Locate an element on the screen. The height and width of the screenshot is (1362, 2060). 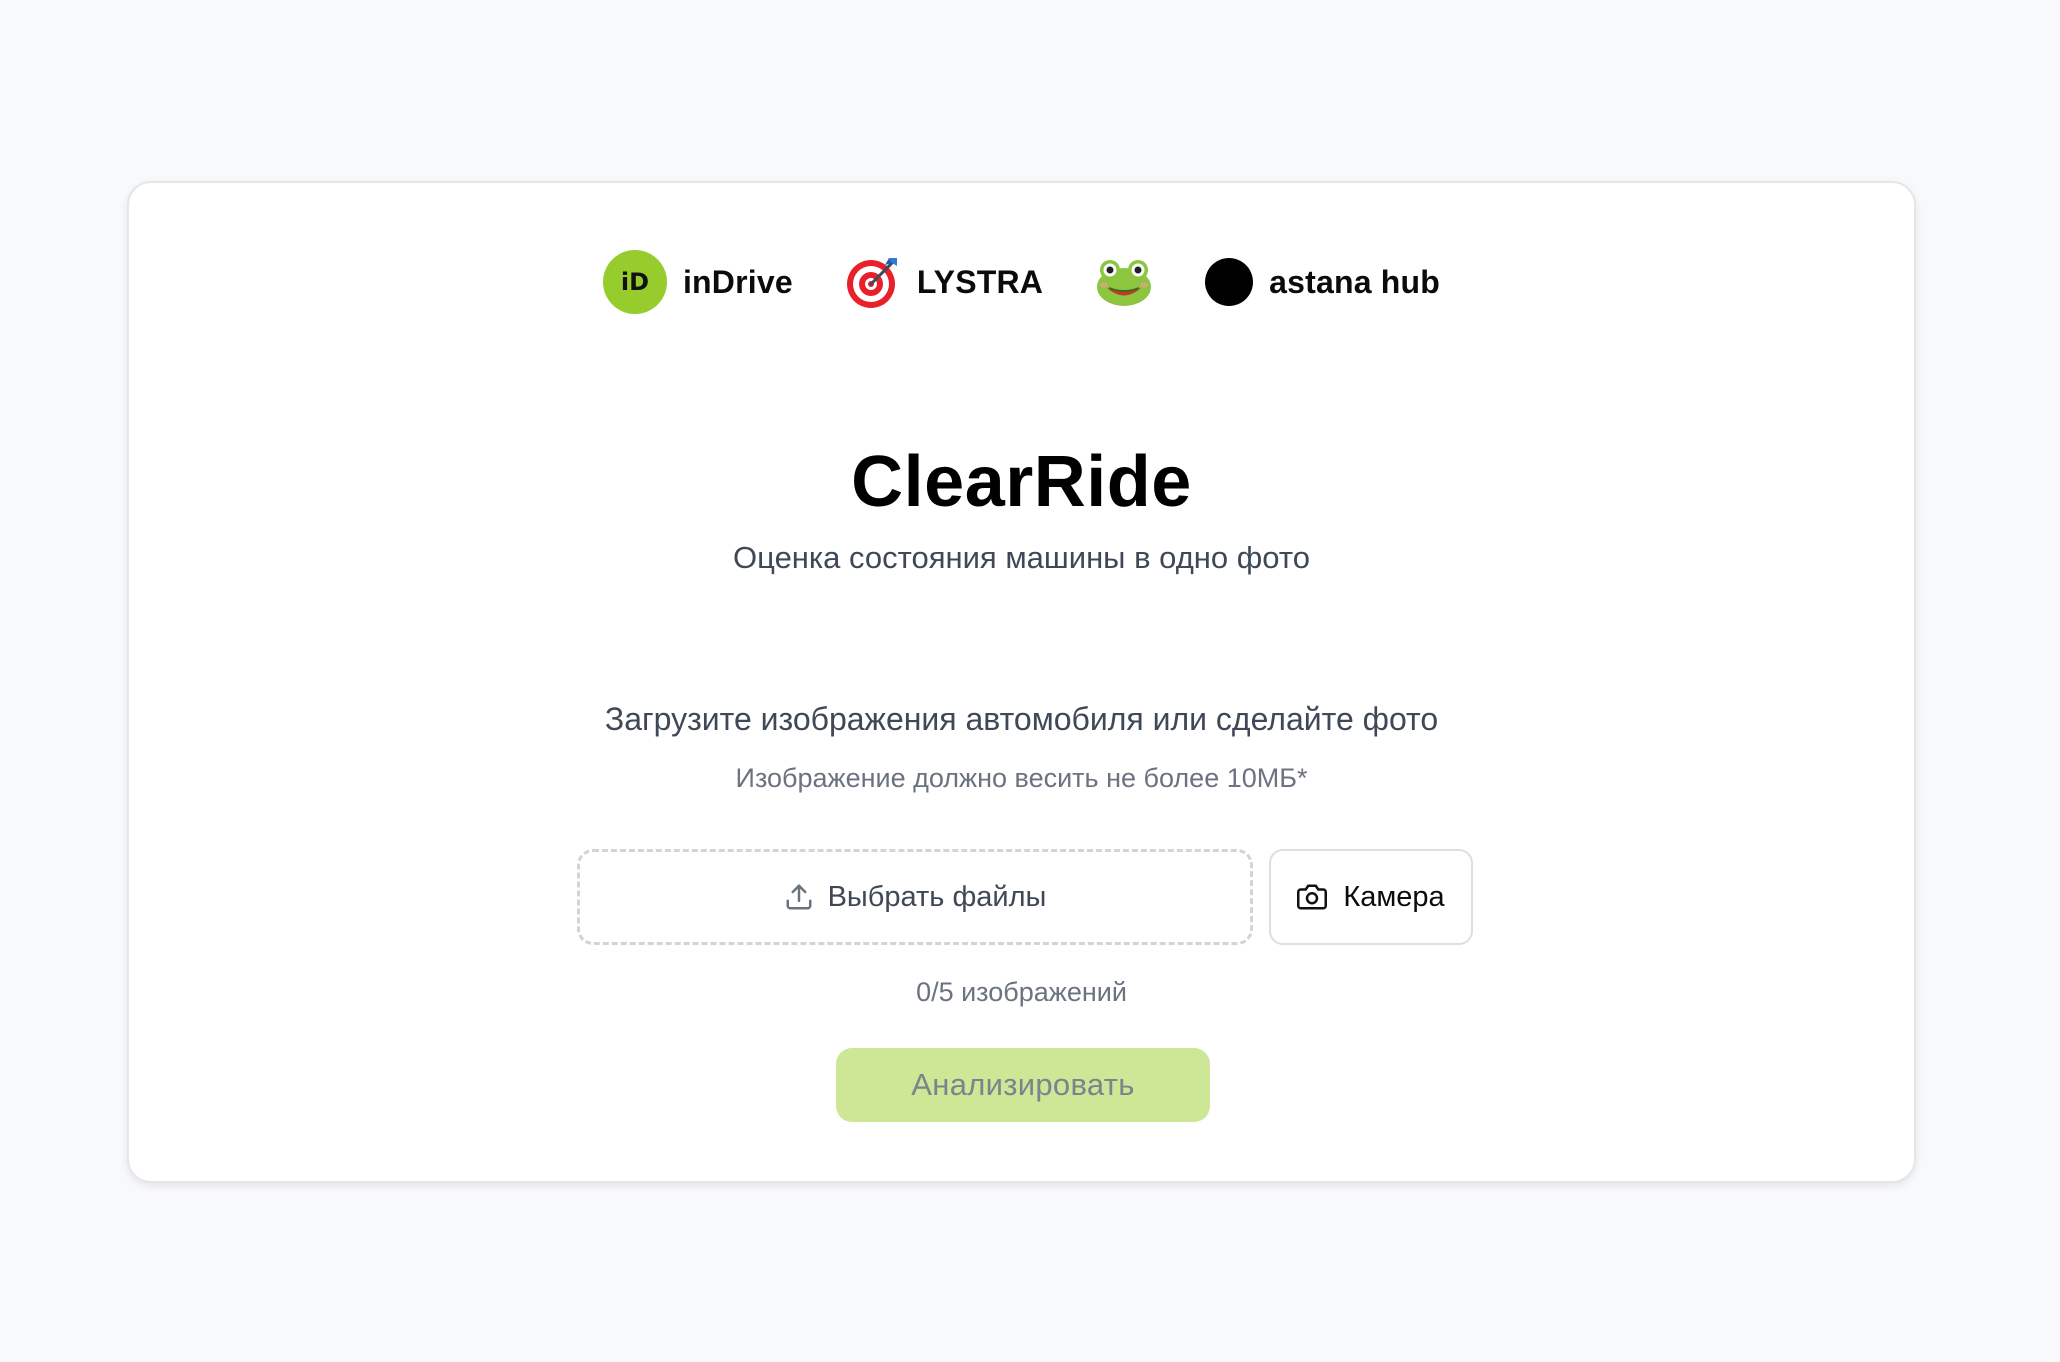
camera-button: Камера is located at coordinates (1371, 897).